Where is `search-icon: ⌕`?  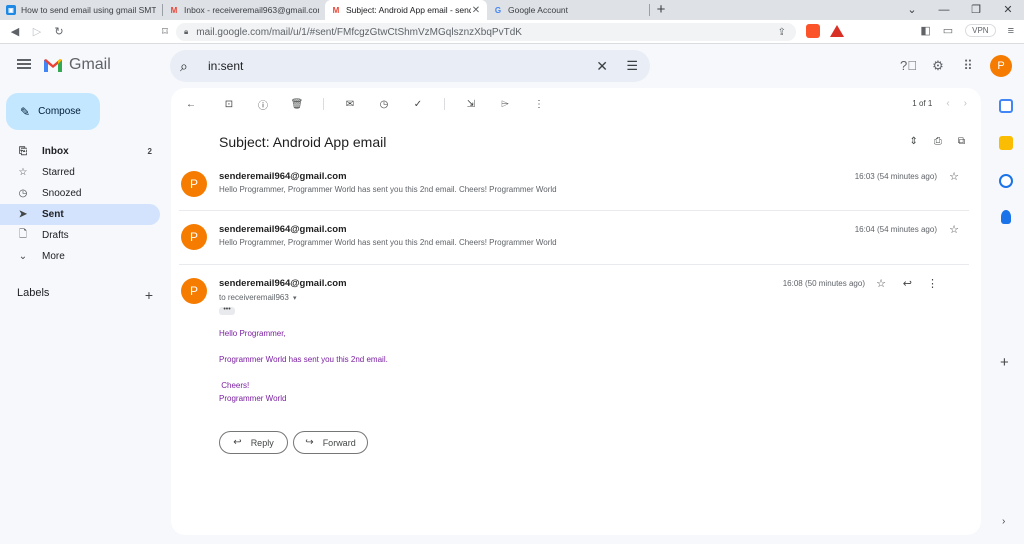
search-icon: ⌕ is located at coordinates (190, 66).